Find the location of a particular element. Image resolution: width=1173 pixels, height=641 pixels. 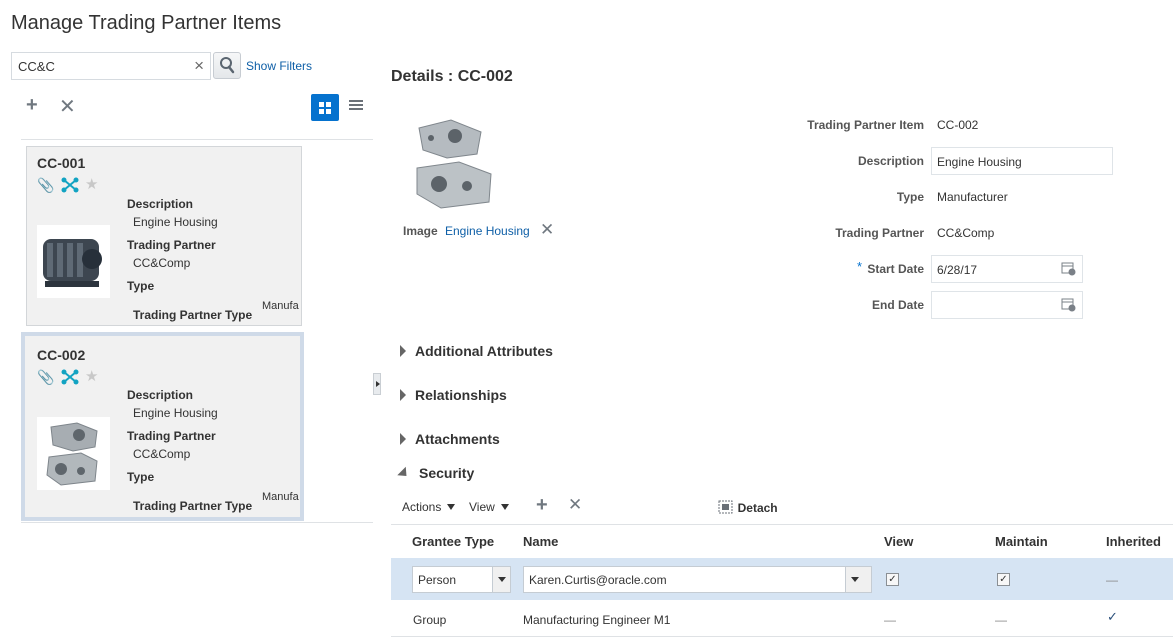

column-header-name: Name is located at coordinates (540, 541).